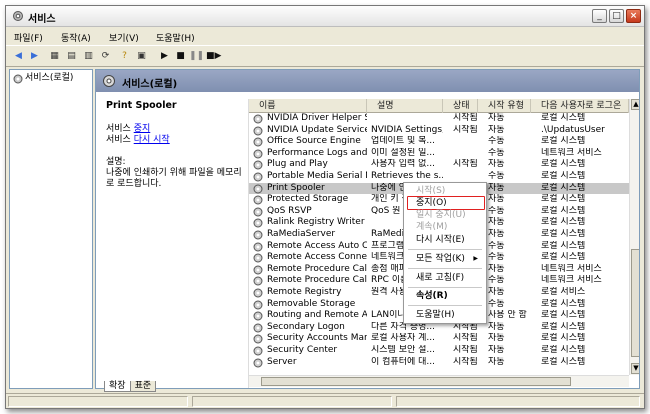  Describe the element at coordinates (150, 84) in the screenshot. I see `pane-header-title: 서비스(로컬)` at that location.